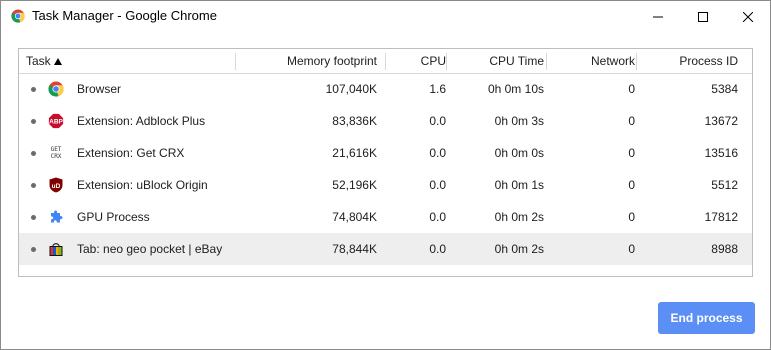 The height and width of the screenshot is (350, 771). I want to click on ebay-bag-icon, so click(56, 249).